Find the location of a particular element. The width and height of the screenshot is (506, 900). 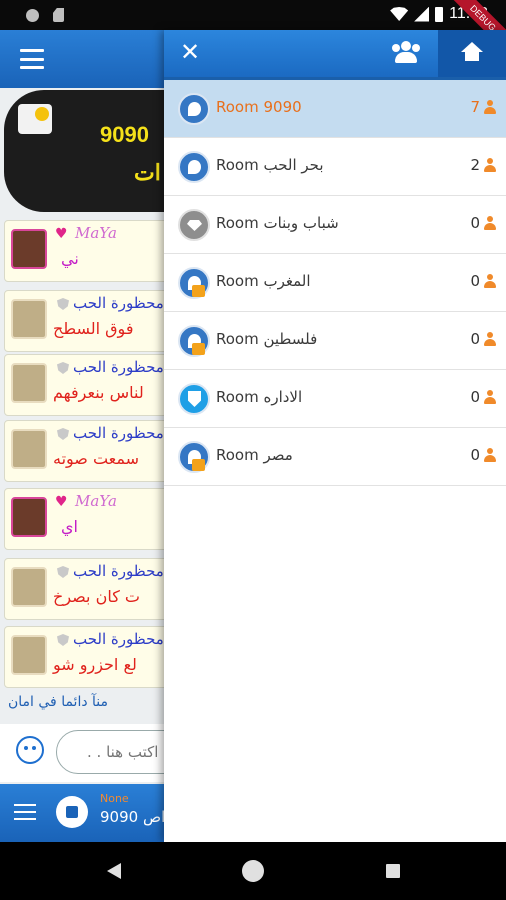

recents-icon is located at coordinates (393, 871).